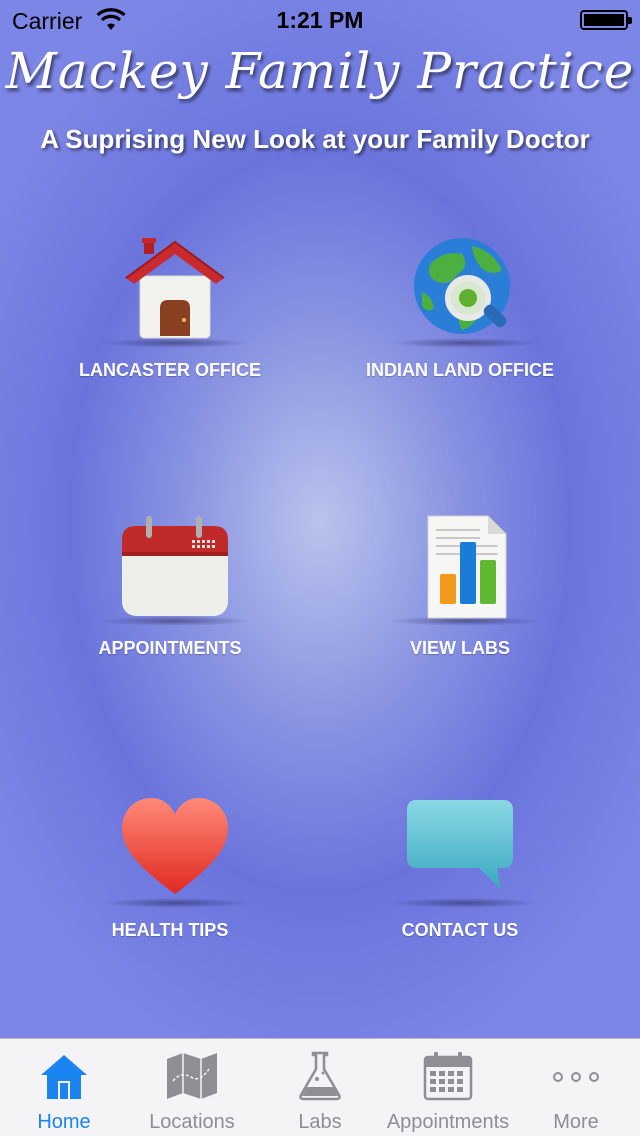 This screenshot has width=640, height=1136. What do you see at coordinates (462, 286) in the screenshot?
I see `globe-search-icon` at bounding box center [462, 286].